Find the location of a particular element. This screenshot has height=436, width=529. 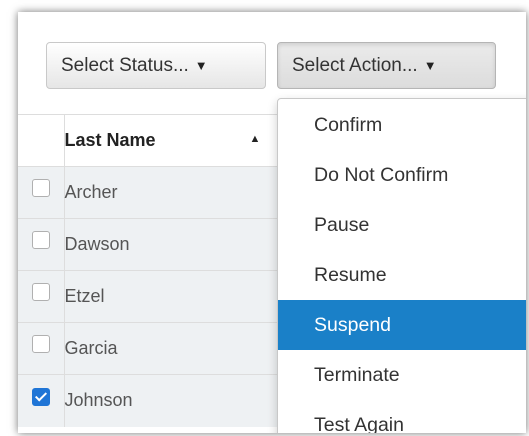

menu-item-terminate: Terminate is located at coordinates (402, 375).